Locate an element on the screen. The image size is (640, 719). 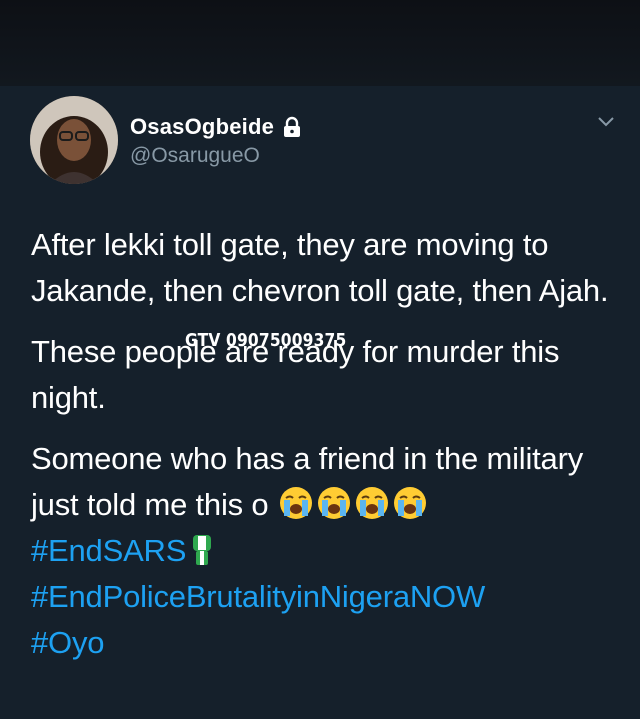
raised-fist-emoji is located at coordinates (202, 550).